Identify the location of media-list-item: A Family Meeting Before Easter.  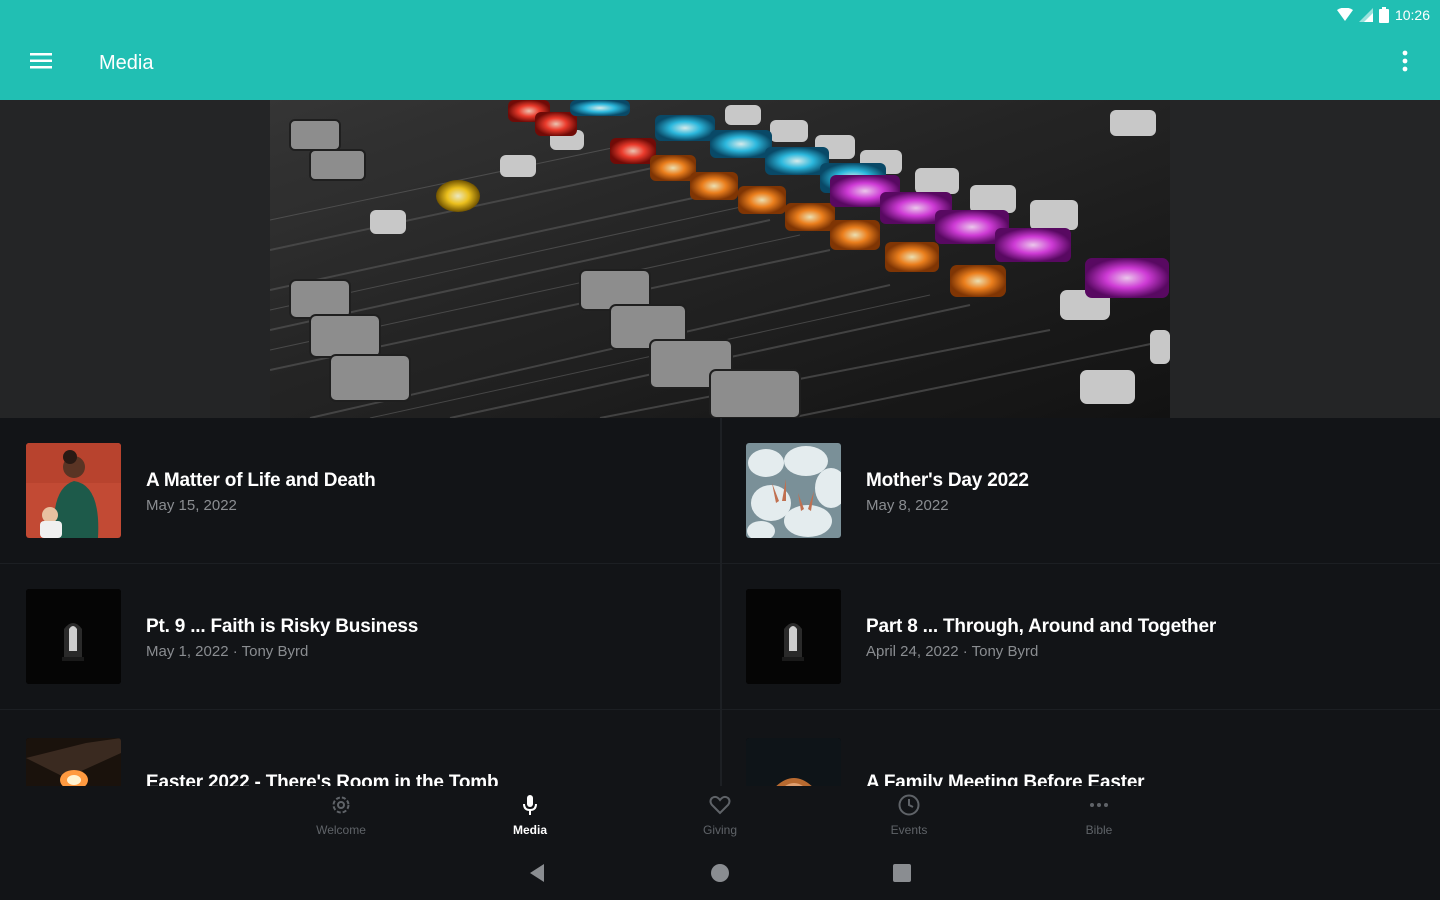
(1080, 748).